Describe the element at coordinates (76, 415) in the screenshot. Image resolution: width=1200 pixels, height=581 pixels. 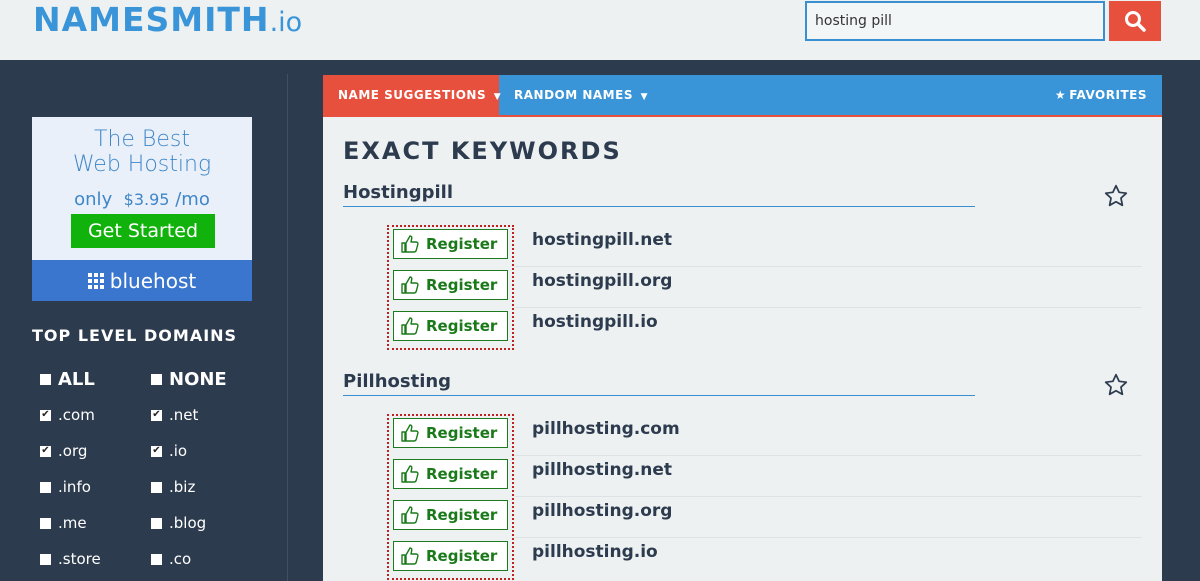
I see `tld-label: .com` at that location.